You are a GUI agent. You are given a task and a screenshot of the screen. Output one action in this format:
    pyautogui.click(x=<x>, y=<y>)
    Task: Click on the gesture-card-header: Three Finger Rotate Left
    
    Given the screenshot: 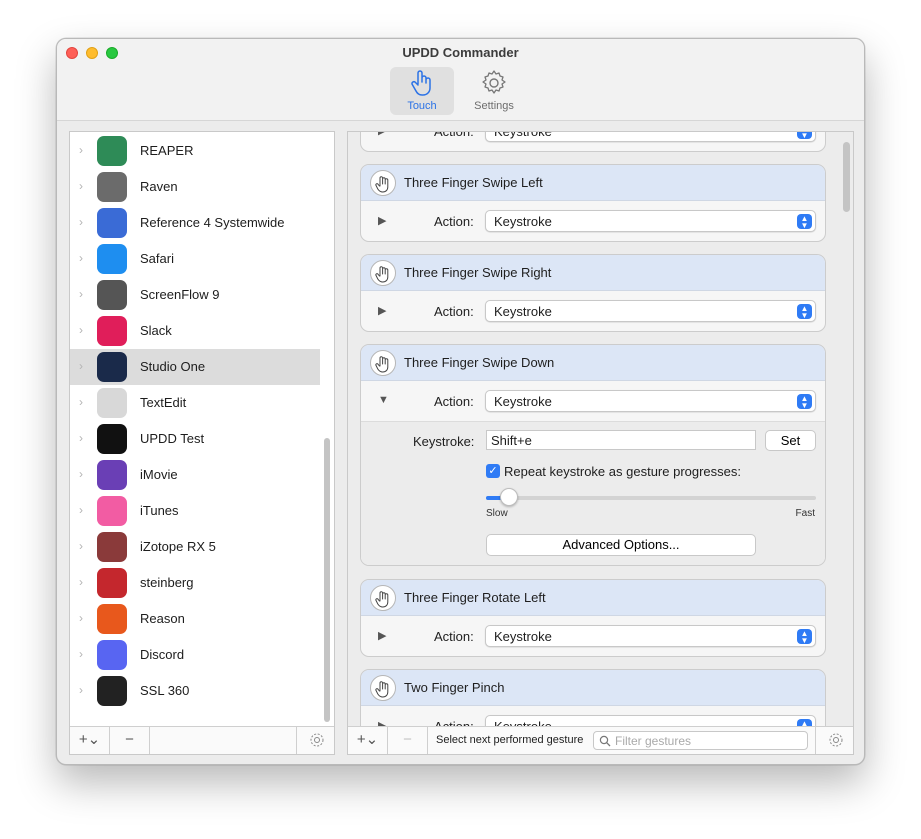 What is the action you would take?
    pyautogui.click(x=593, y=598)
    